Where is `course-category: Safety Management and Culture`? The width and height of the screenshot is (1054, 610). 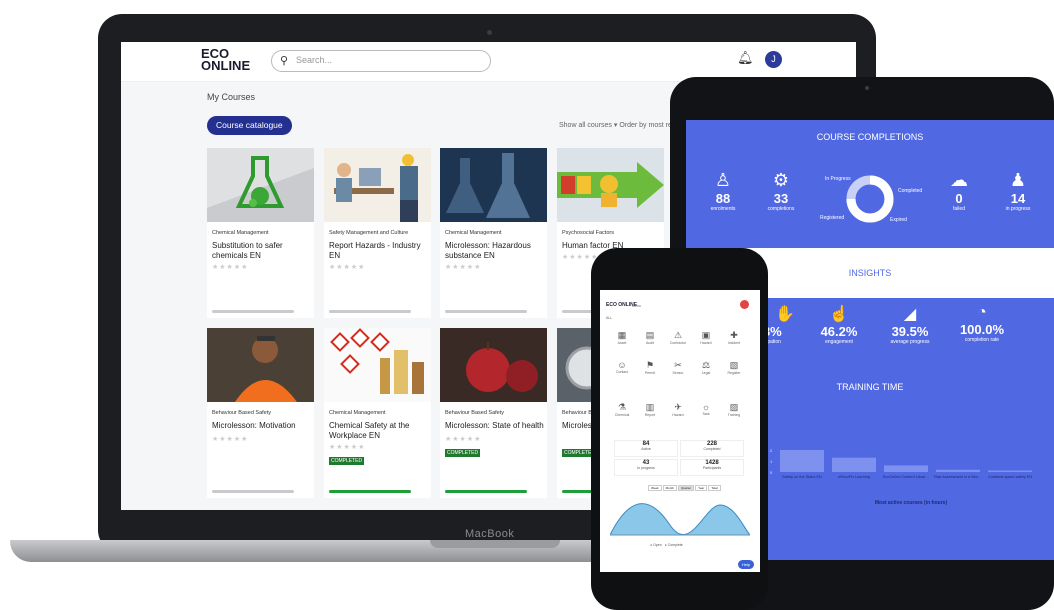 course-category: Safety Management and Culture is located at coordinates (369, 233).